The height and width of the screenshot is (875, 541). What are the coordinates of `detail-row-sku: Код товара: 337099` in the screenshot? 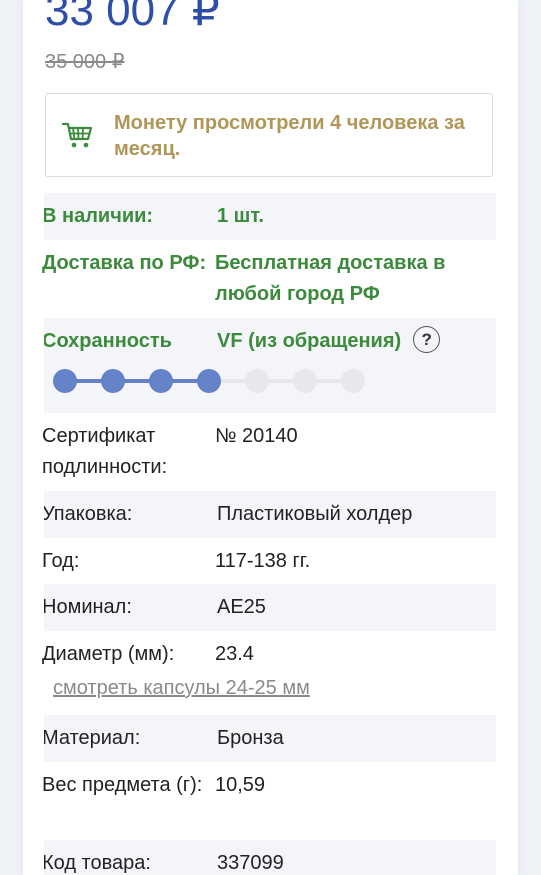 It's located at (270, 857).